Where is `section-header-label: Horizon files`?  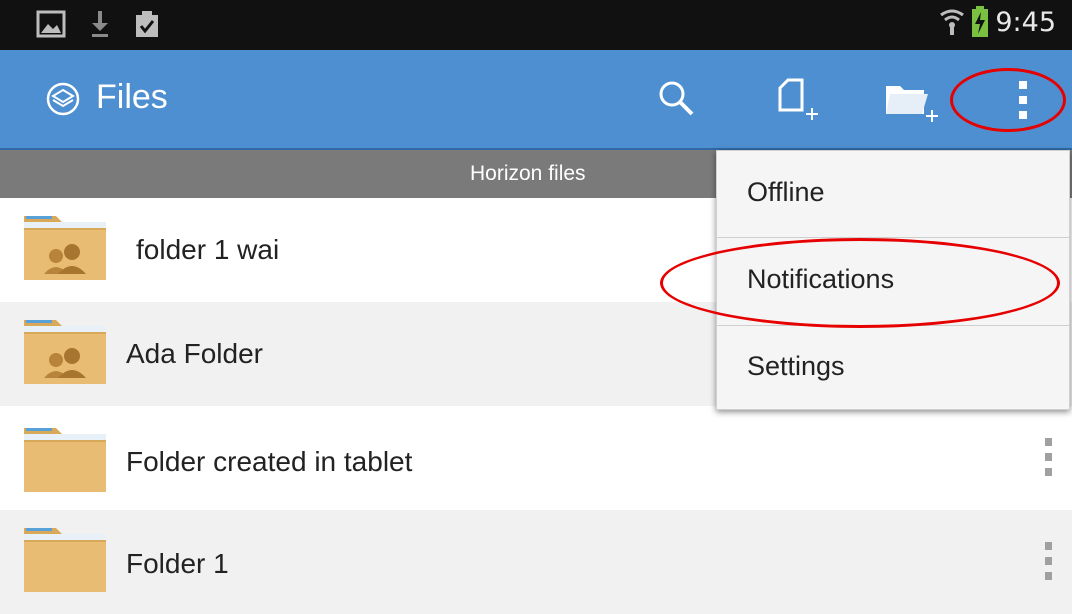 section-header-label: Horizon files is located at coordinates (528, 173).